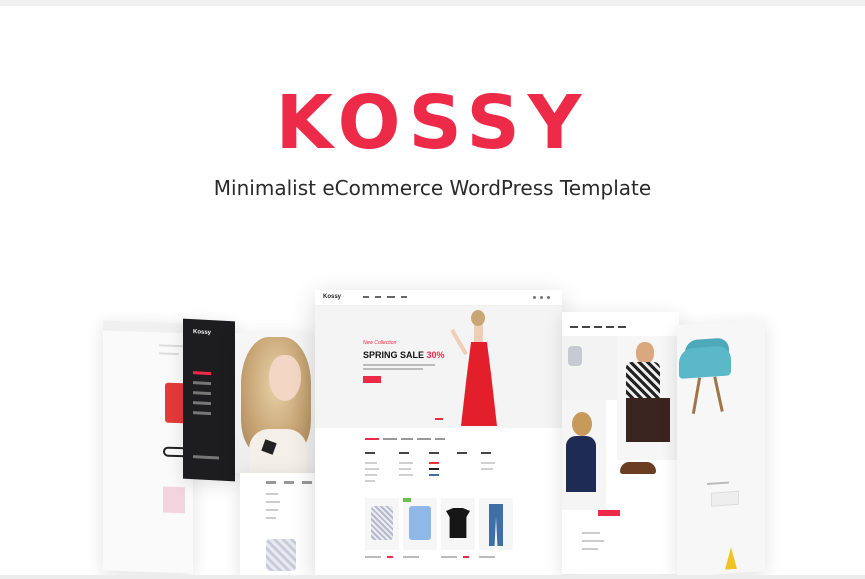  What do you see at coordinates (279, 525) in the screenshot?
I see `preview-products-panel` at bounding box center [279, 525].